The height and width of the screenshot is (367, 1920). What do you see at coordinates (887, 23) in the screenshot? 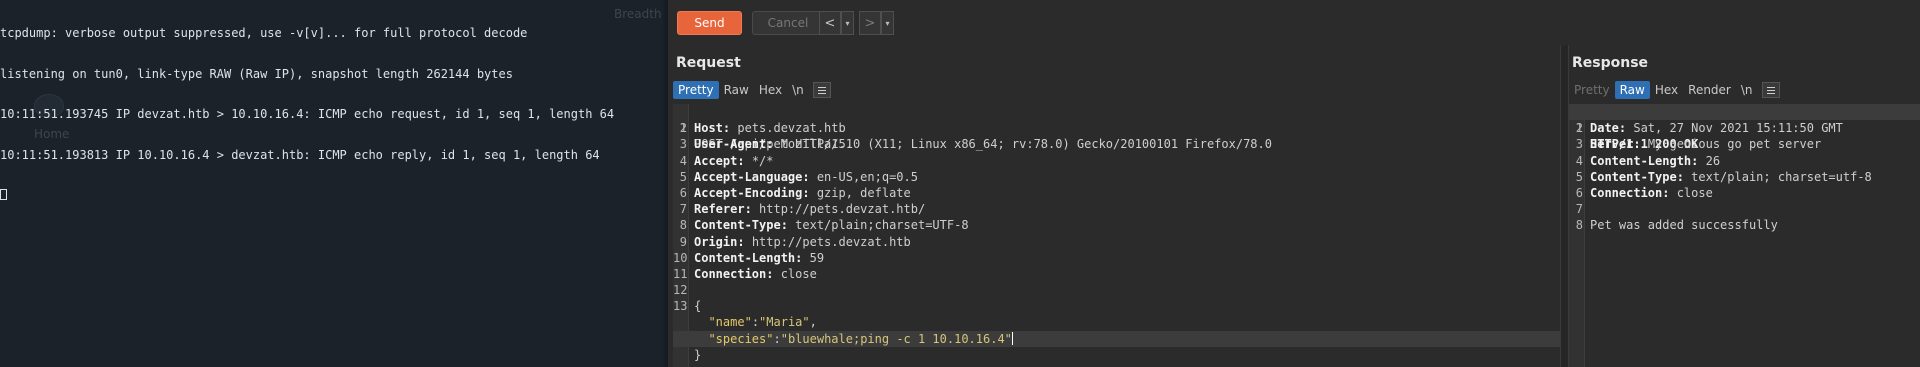
I see `history-forward-dropdown-icon: ▾` at bounding box center [887, 23].